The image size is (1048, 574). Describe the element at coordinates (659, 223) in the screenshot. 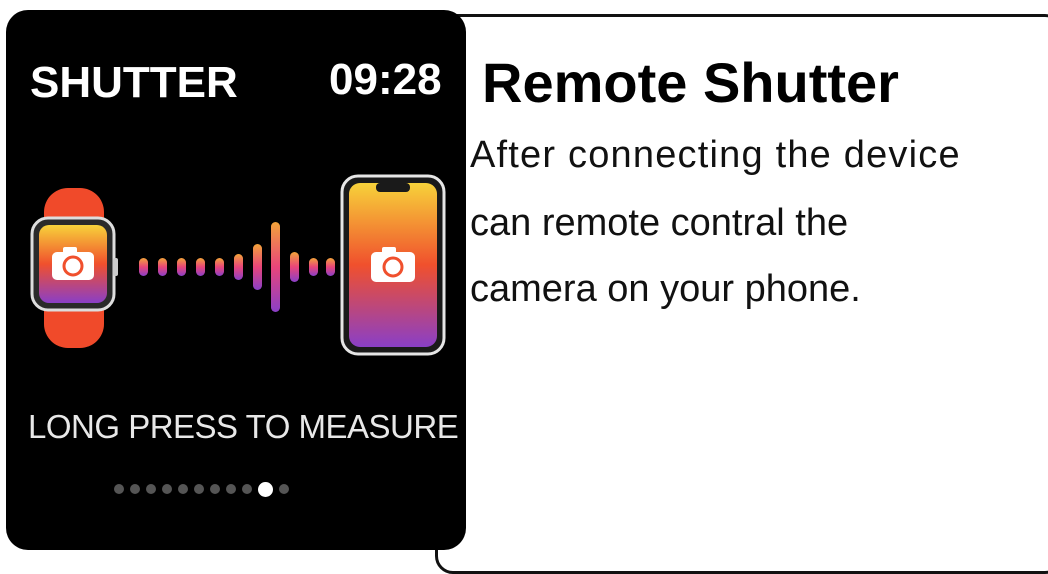

I see `feature-description-line-2: can remote contral the` at that location.